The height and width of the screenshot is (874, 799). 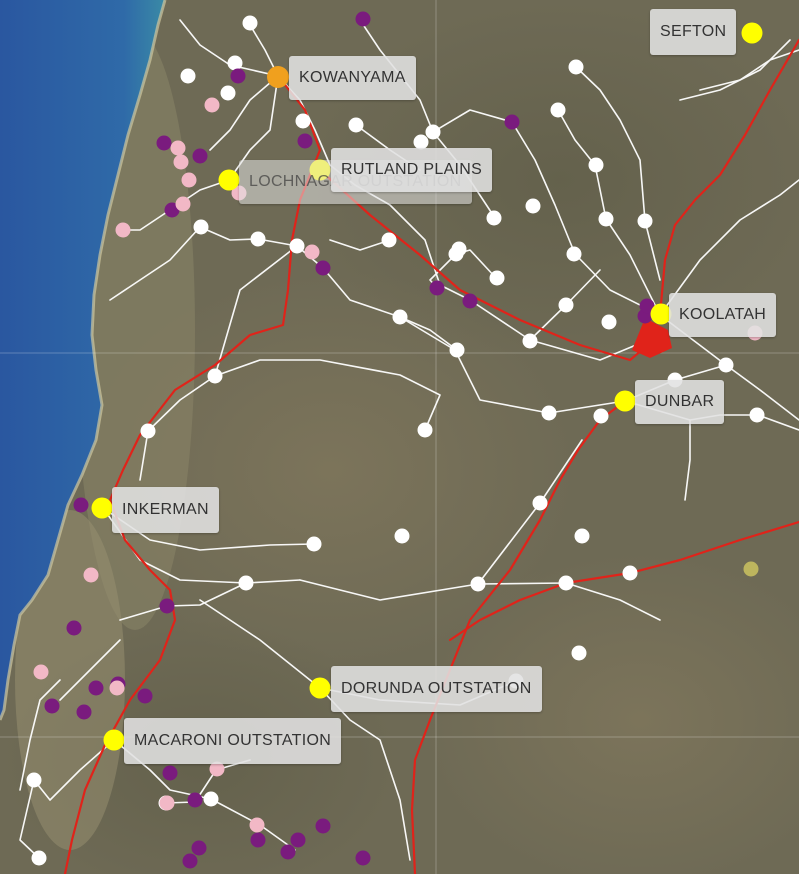 I want to click on place-label-dunbar: DUNBAR, so click(x=680, y=402).